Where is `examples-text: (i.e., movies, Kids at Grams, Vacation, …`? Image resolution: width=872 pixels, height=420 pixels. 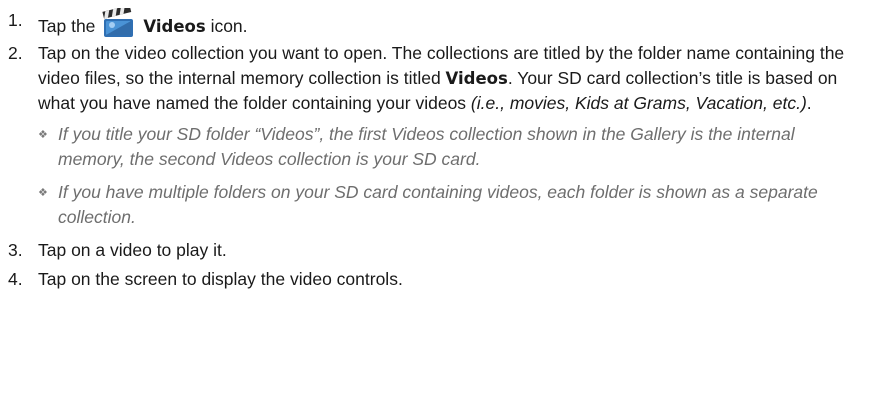 examples-text: (i.e., movies, Kids at Grams, Vacation, … is located at coordinates (638, 103).